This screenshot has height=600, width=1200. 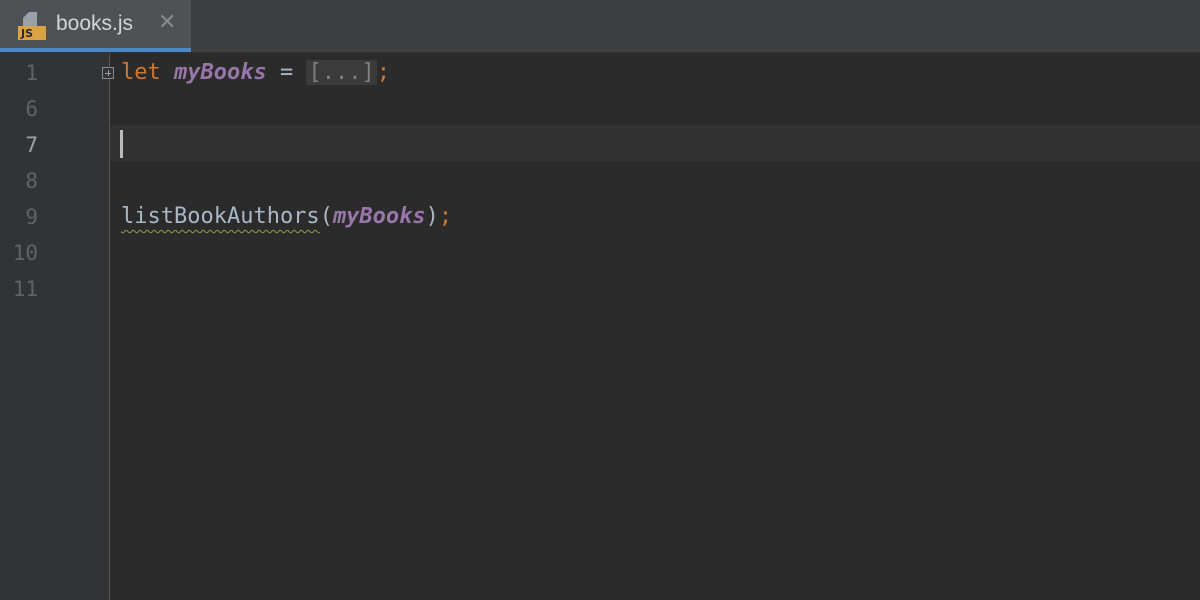 What do you see at coordinates (379, 216) in the screenshot?
I see `argument-mybooks: myBooks` at bounding box center [379, 216].